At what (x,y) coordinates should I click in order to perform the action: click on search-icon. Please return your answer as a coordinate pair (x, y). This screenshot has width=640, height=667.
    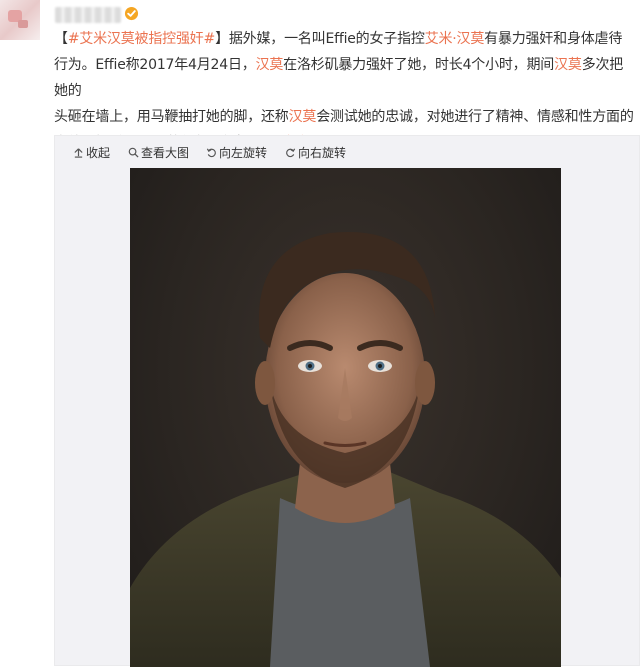
    Looking at the image, I should click on (133, 152).